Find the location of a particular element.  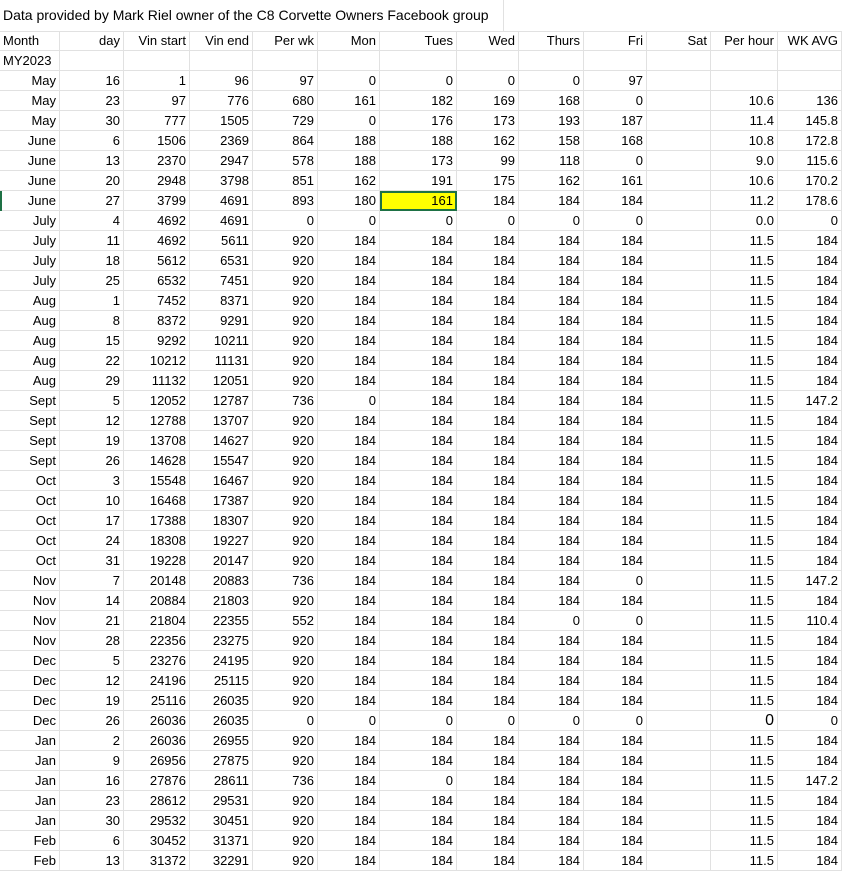

selected-cell: 161 is located at coordinates (418, 201).